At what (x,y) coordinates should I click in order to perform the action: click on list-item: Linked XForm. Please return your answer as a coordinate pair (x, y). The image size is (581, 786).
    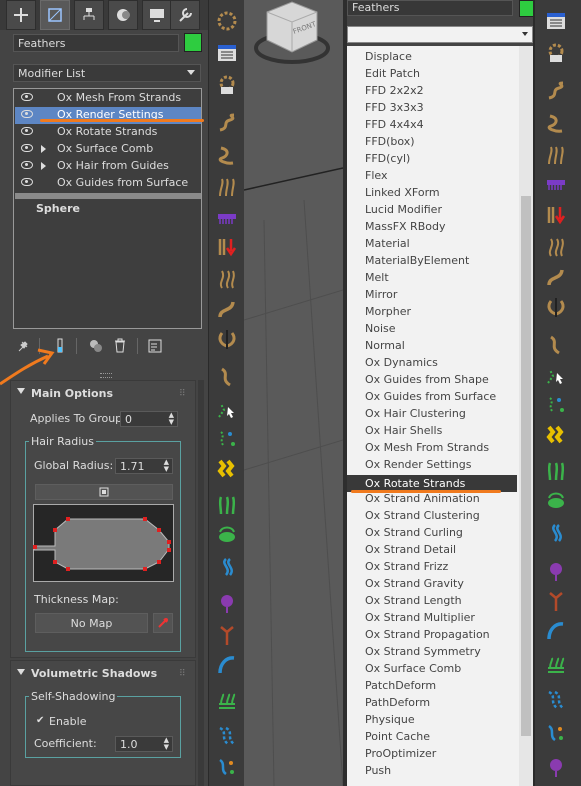
    Looking at the image, I should click on (402, 192).